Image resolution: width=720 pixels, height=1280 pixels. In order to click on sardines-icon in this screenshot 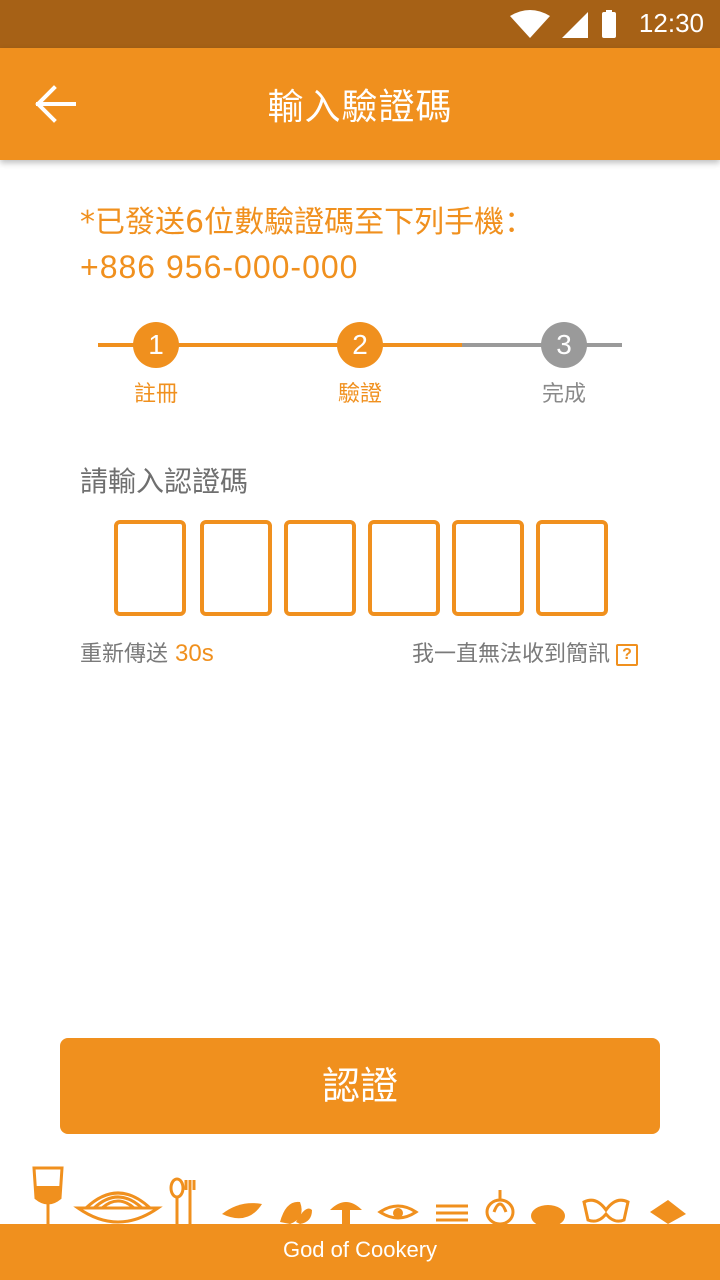, I will do `click(452, 1213)`.